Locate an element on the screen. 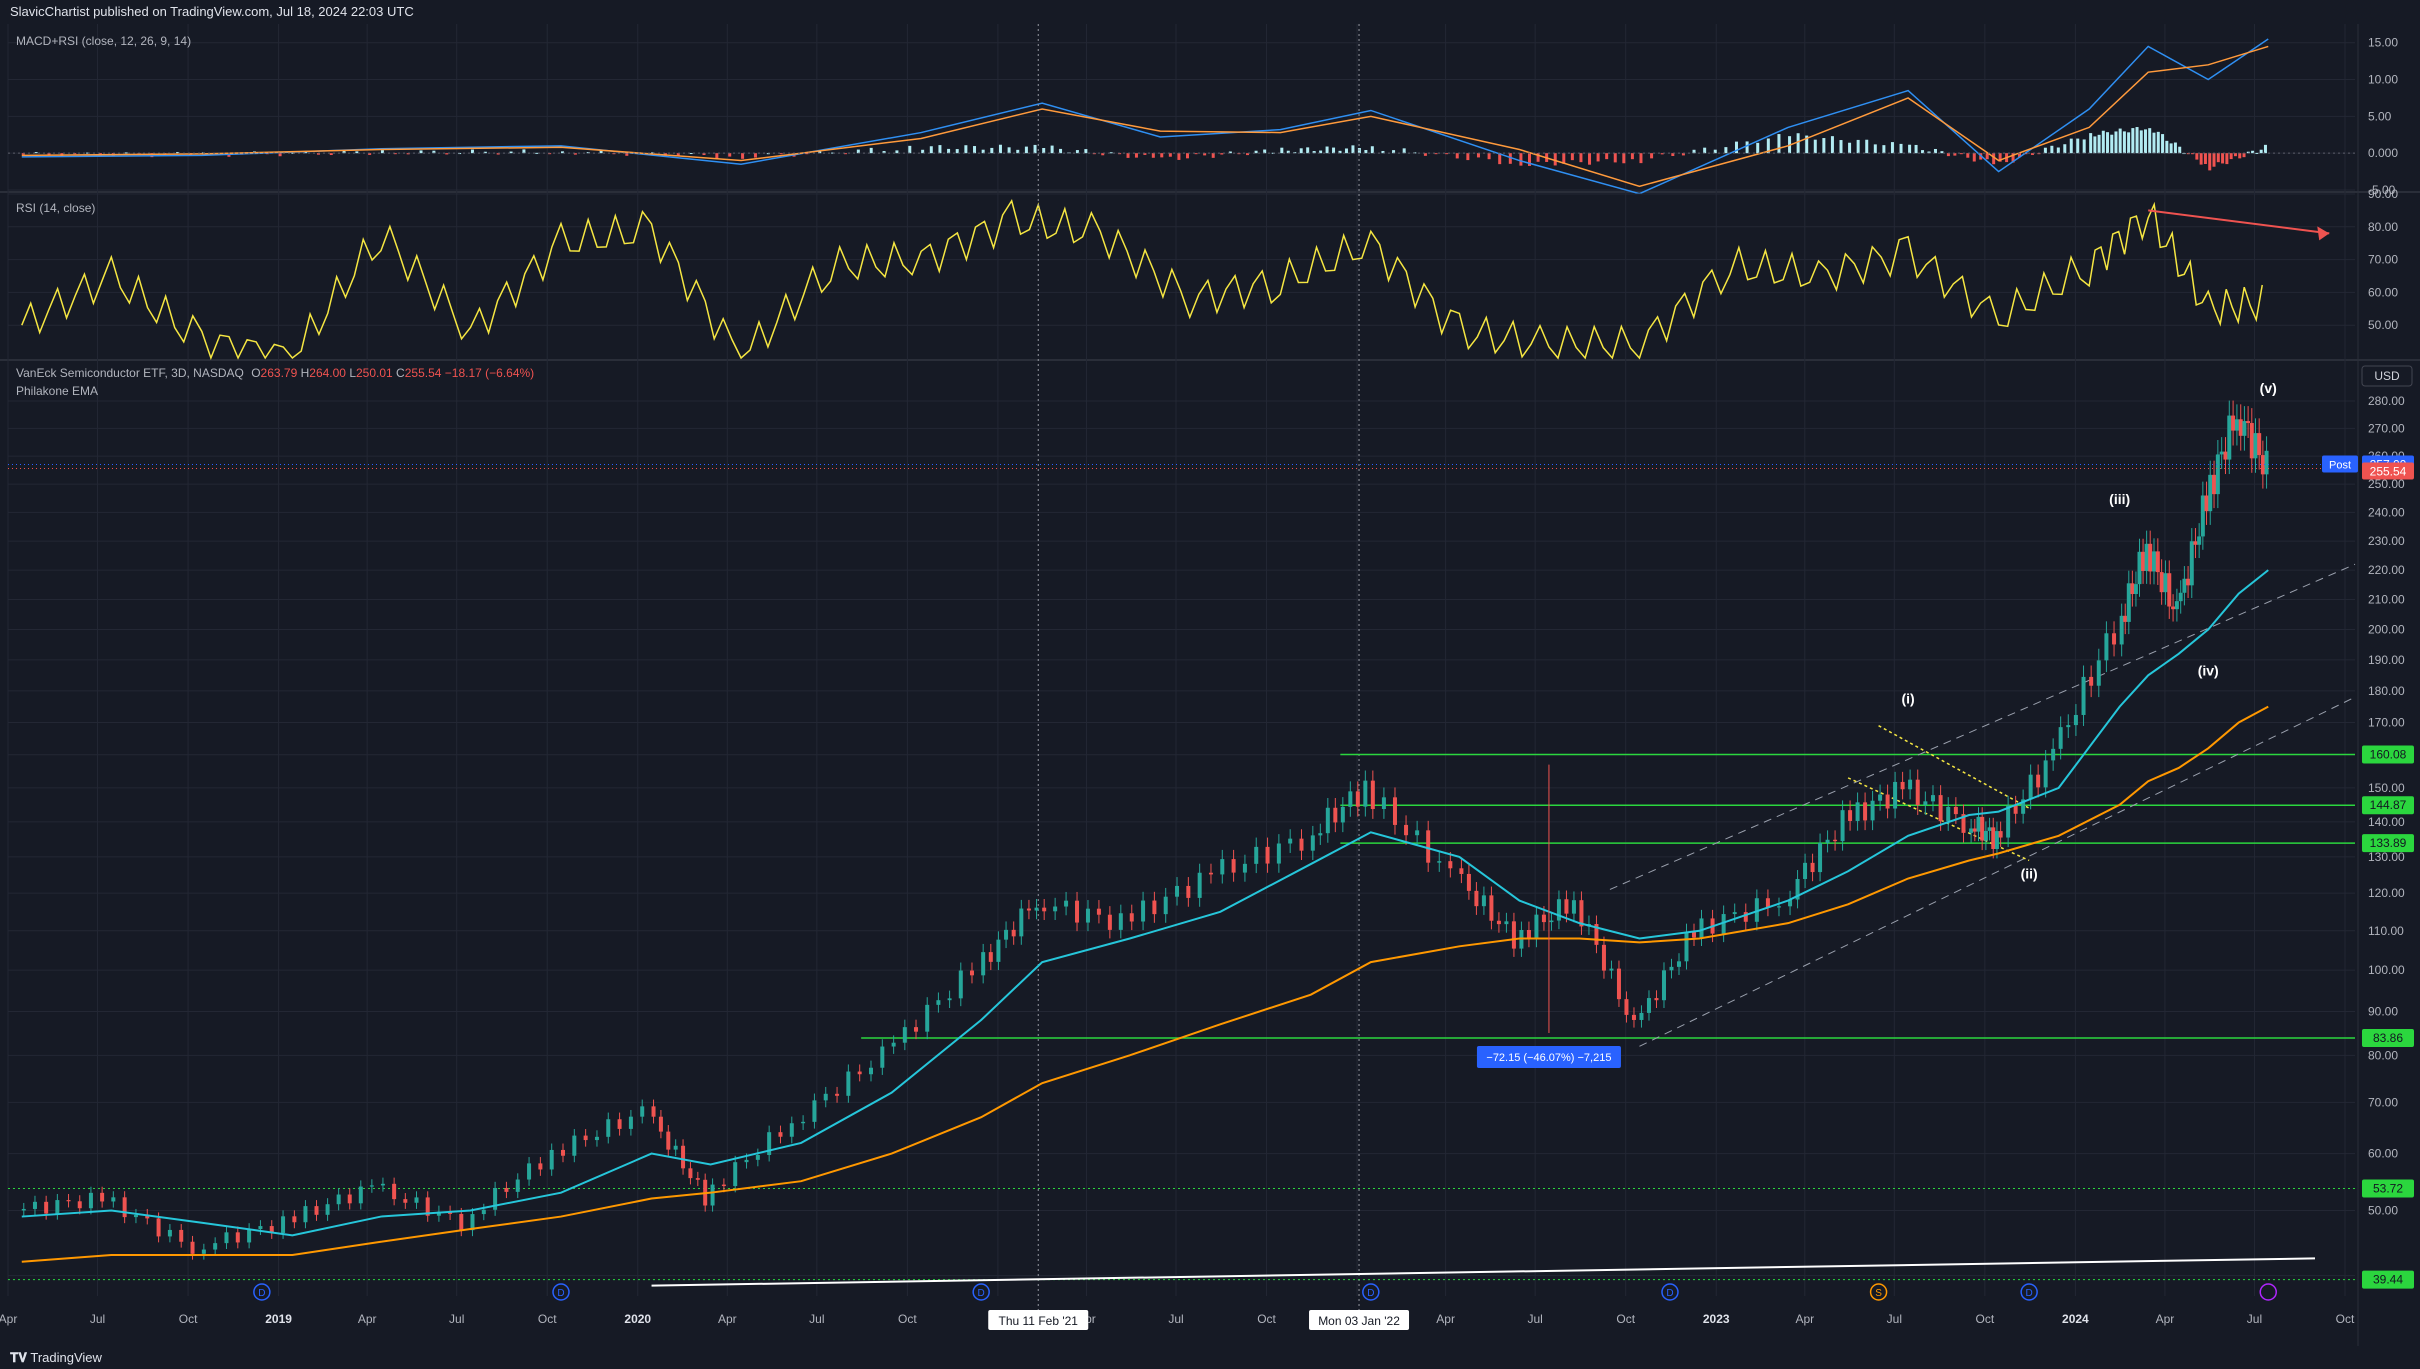 Image resolution: width=2420 pixels, height=1369 pixels. wedge-lower-line is located at coordinates (1938, 819).